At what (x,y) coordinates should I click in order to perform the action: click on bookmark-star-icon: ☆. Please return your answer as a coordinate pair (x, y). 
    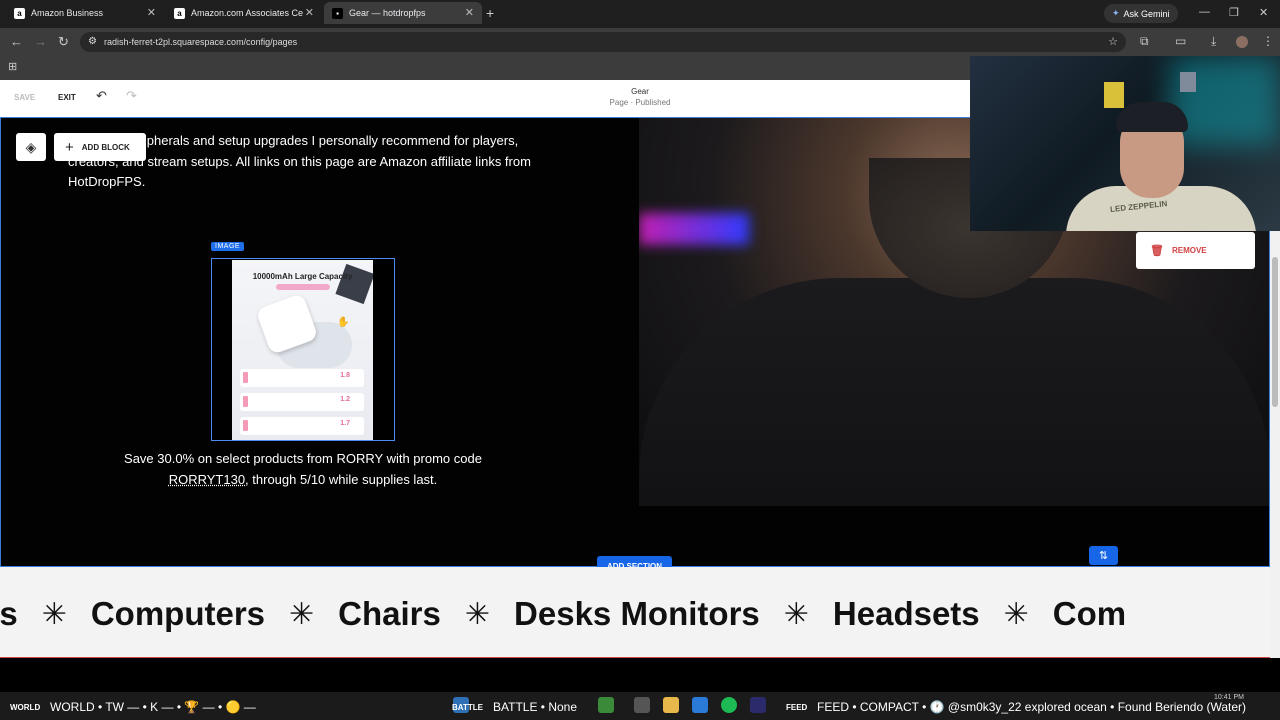
    Looking at the image, I should click on (1113, 42).